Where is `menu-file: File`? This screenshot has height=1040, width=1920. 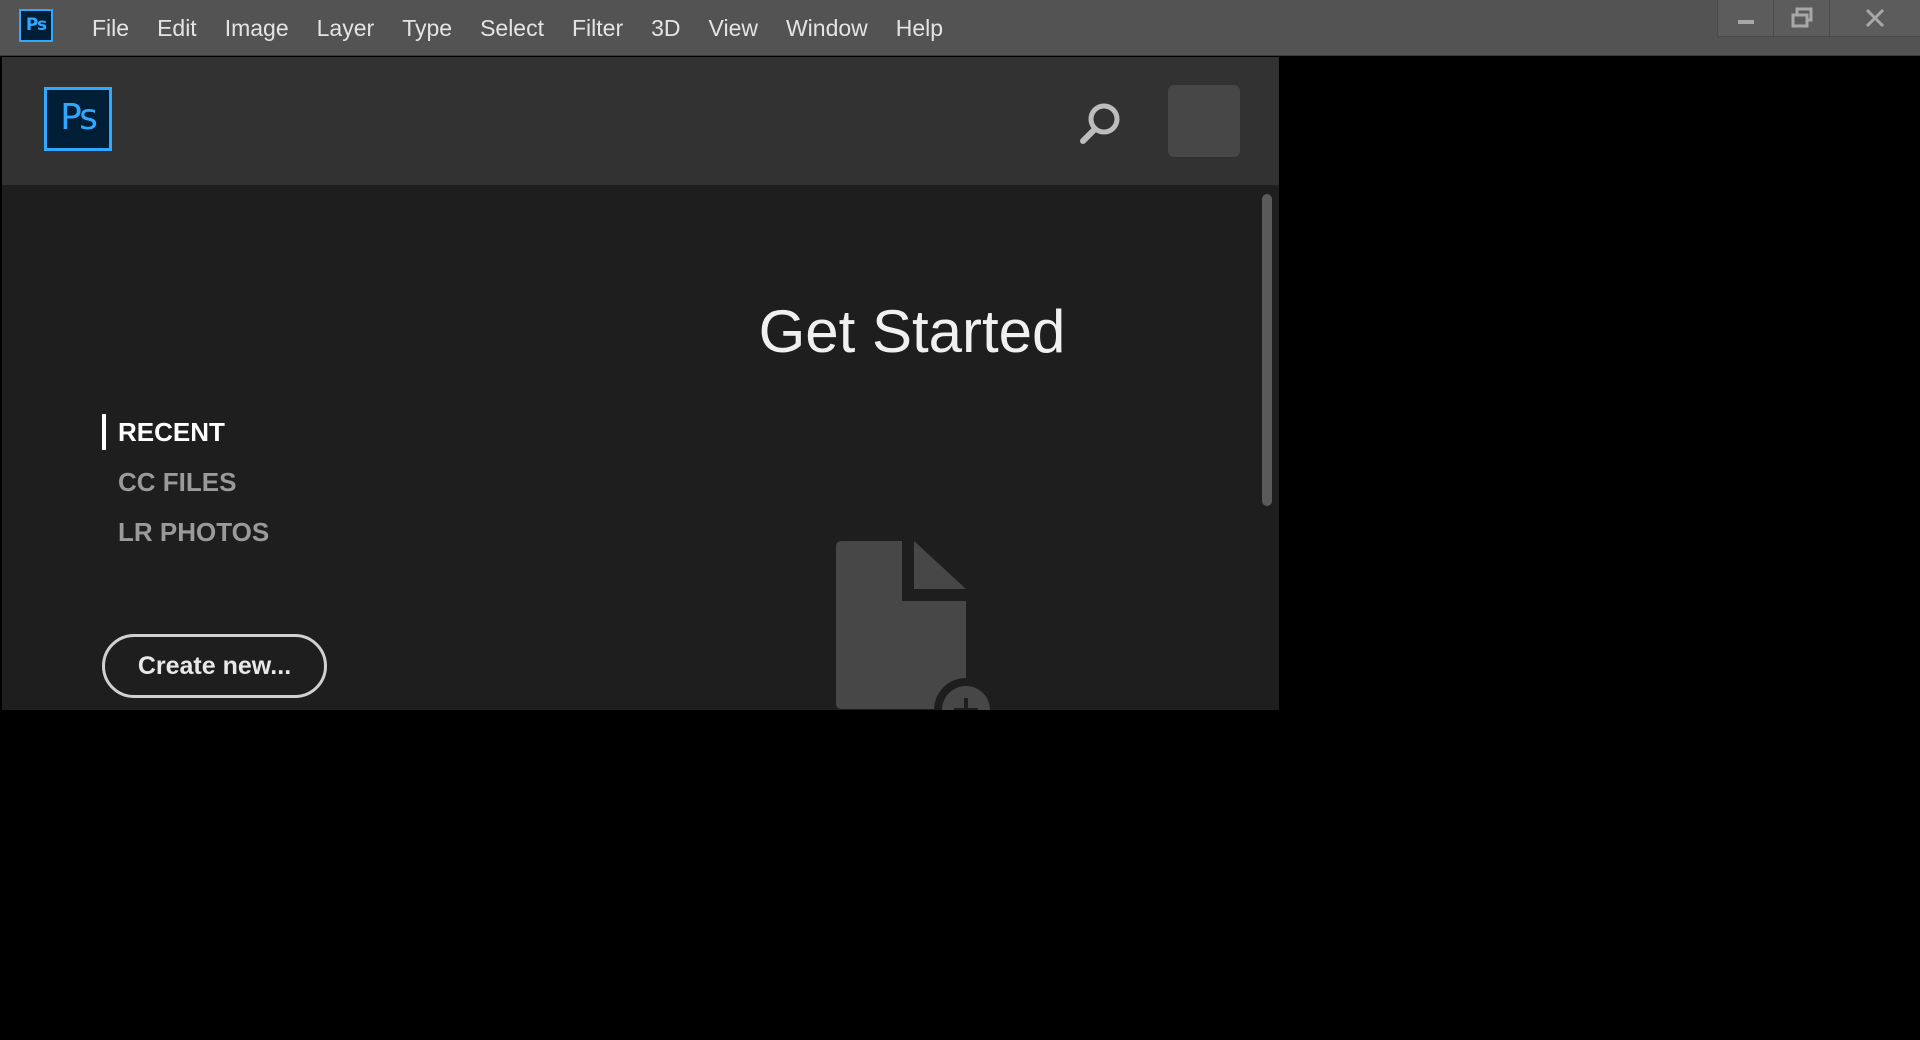 menu-file: File is located at coordinates (110, 28).